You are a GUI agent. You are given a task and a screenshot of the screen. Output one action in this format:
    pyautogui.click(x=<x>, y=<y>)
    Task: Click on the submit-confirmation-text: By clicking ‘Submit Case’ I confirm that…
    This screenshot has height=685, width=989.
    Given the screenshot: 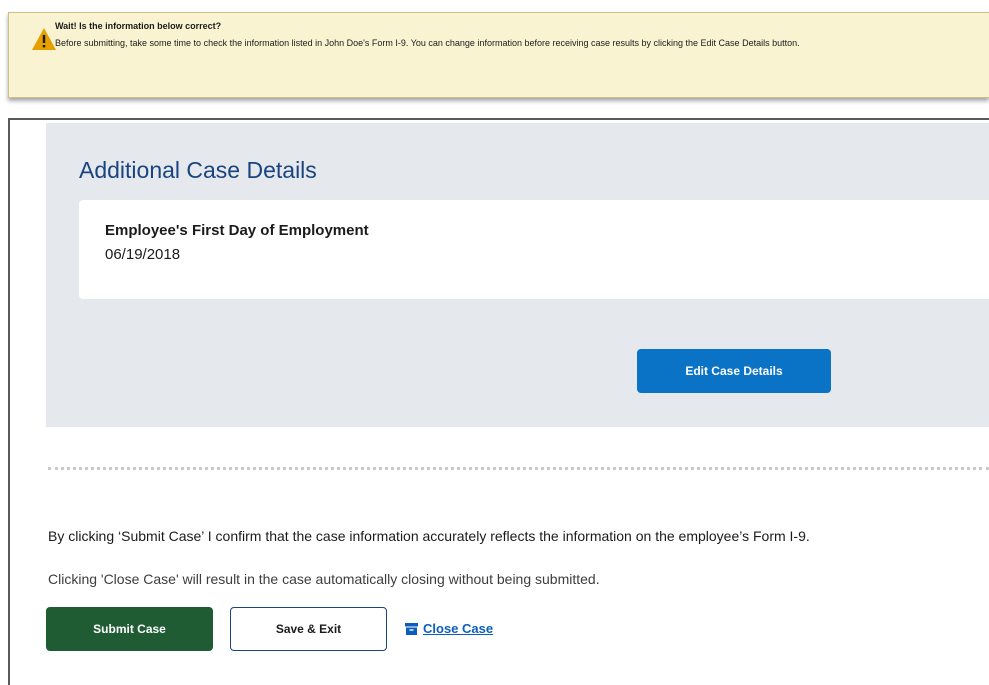 What is the action you would take?
    pyautogui.click(x=429, y=536)
    